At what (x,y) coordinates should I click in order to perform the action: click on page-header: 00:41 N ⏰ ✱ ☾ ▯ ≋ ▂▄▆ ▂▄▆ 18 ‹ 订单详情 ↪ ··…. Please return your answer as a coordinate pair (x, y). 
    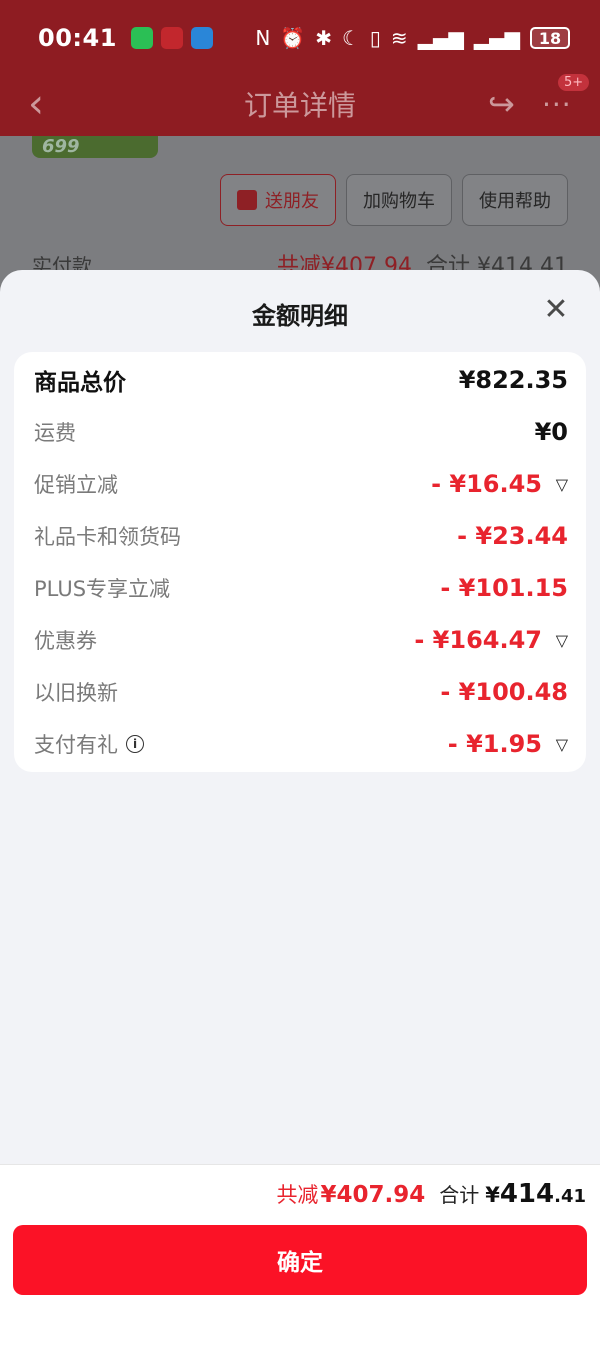
    Looking at the image, I should click on (300, 68).